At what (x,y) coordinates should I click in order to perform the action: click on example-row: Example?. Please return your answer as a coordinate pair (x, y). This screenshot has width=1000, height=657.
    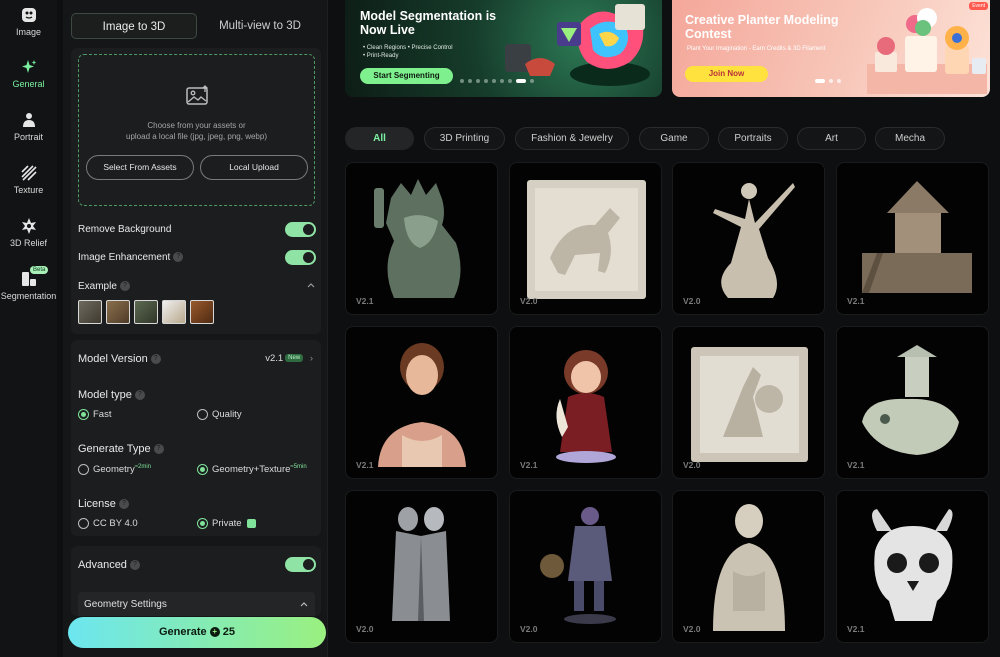
    Looking at the image, I should click on (104, 286).